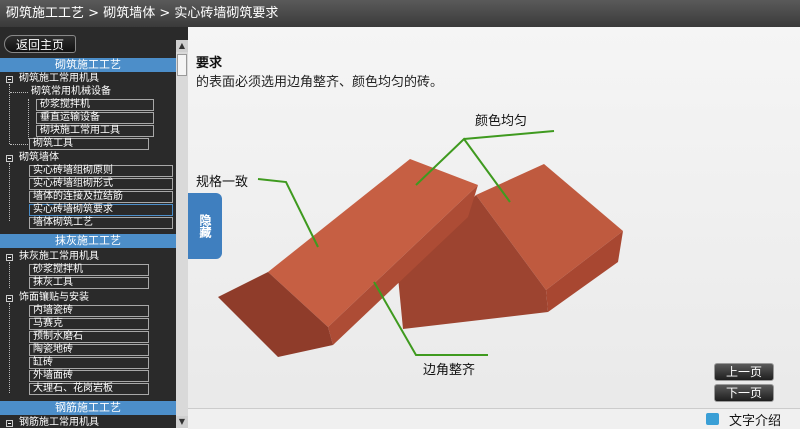  I want to click on breadcrumb-item: 实心砖墙砌筑要求, so click(226, 13).